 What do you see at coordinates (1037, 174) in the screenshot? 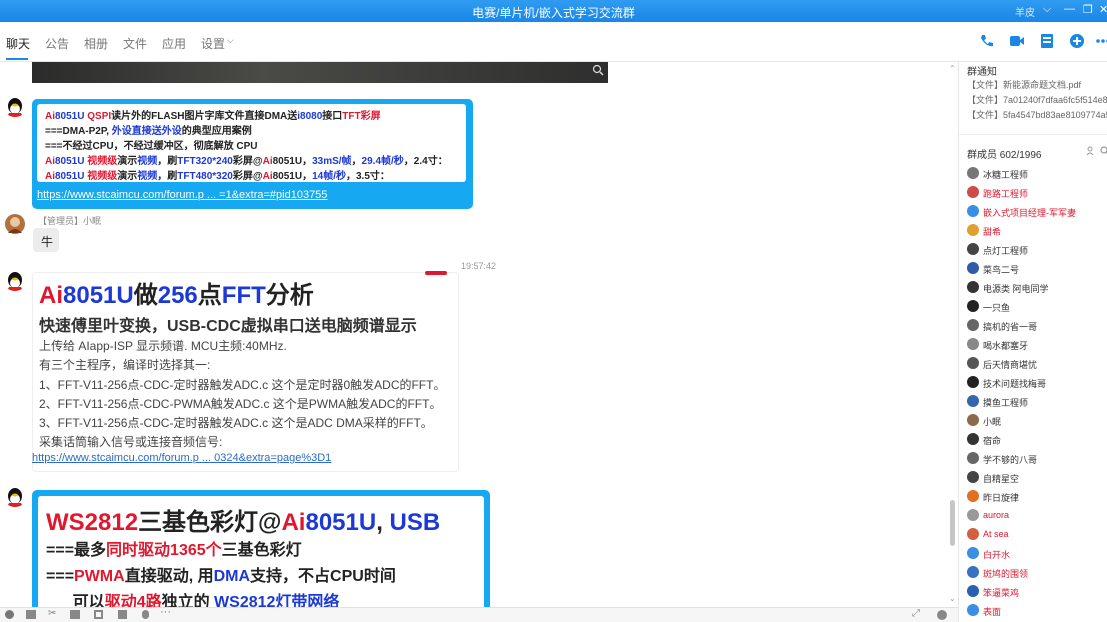
I see `member-item: 冰糖工程师` at bounding box center [1037, 174].